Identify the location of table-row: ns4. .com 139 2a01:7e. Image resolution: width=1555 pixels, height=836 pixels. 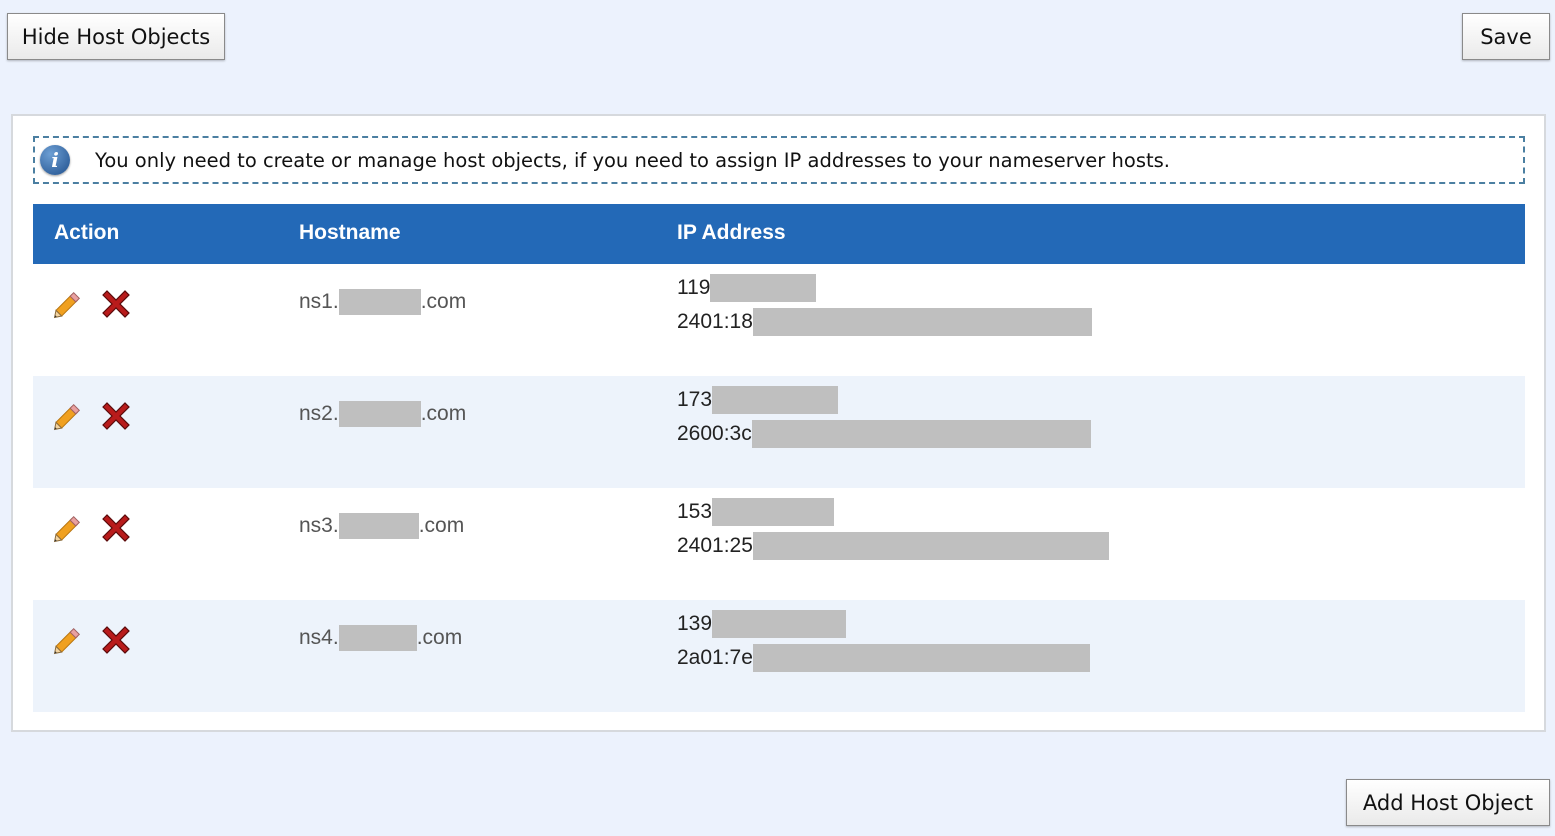
(779, 656).